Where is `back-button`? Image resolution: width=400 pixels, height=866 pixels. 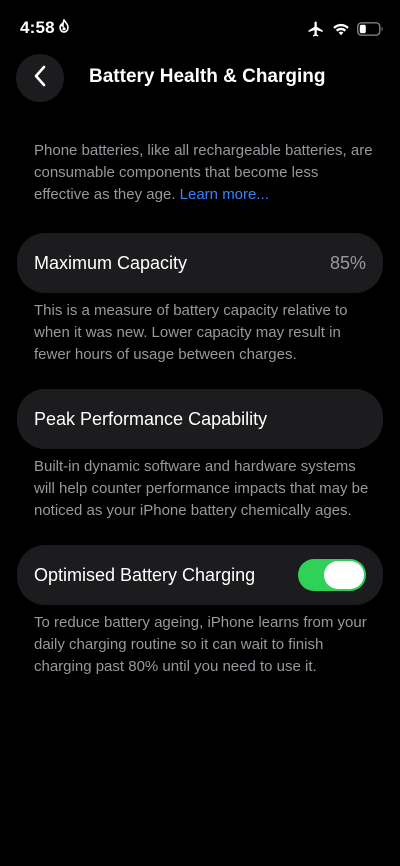
back-button is located at coordinates (40, 78).